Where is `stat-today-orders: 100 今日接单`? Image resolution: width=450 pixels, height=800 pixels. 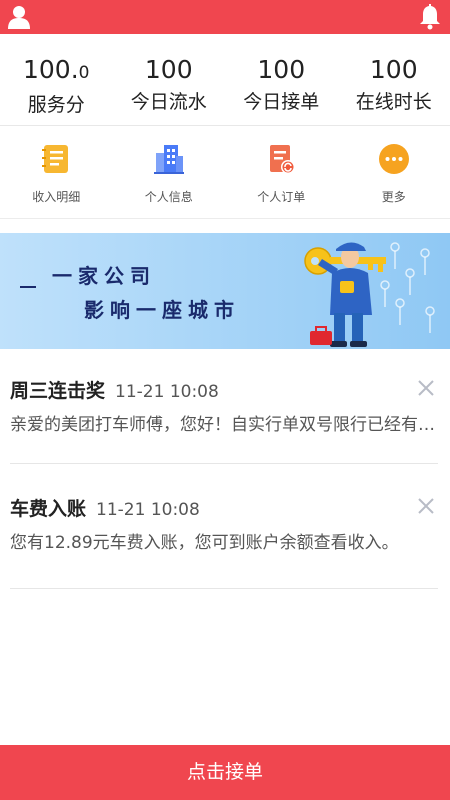 stat-today-orders: 100 今日接单 is located at coordinates (281, 79).